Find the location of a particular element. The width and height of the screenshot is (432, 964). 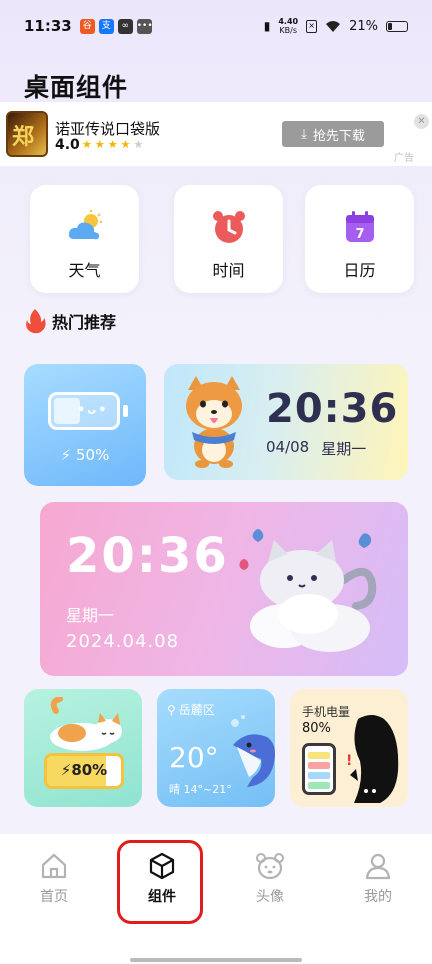

category-time: 时间 is located at coordinates (228, 239).